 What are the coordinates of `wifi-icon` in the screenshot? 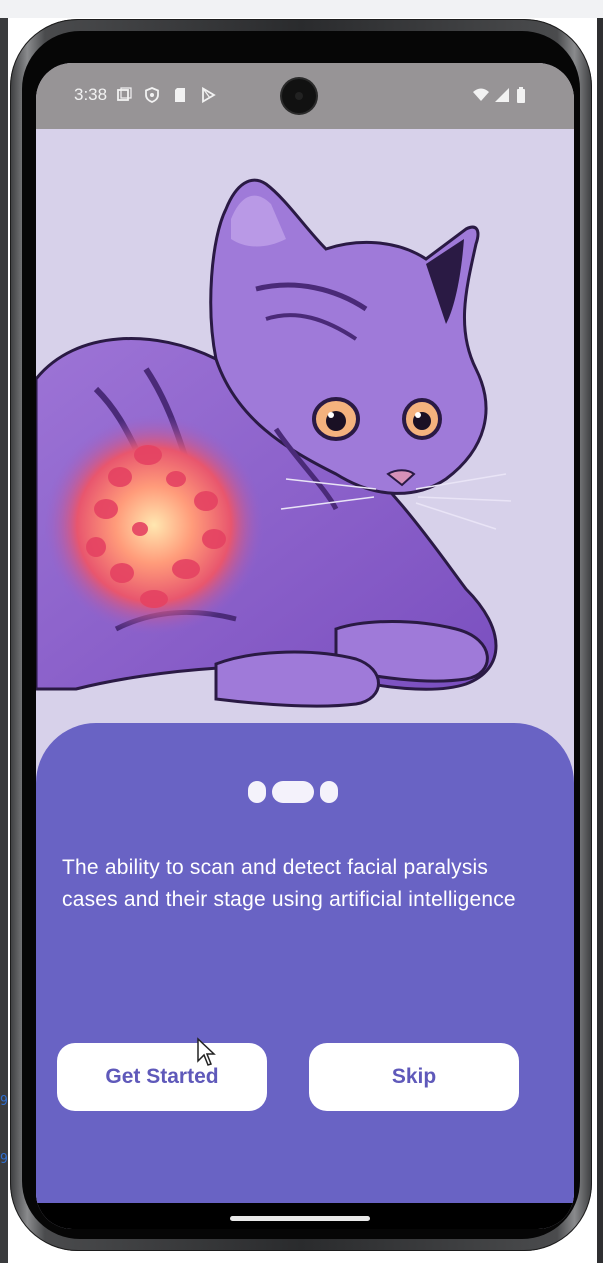 It's located at (481, 94).